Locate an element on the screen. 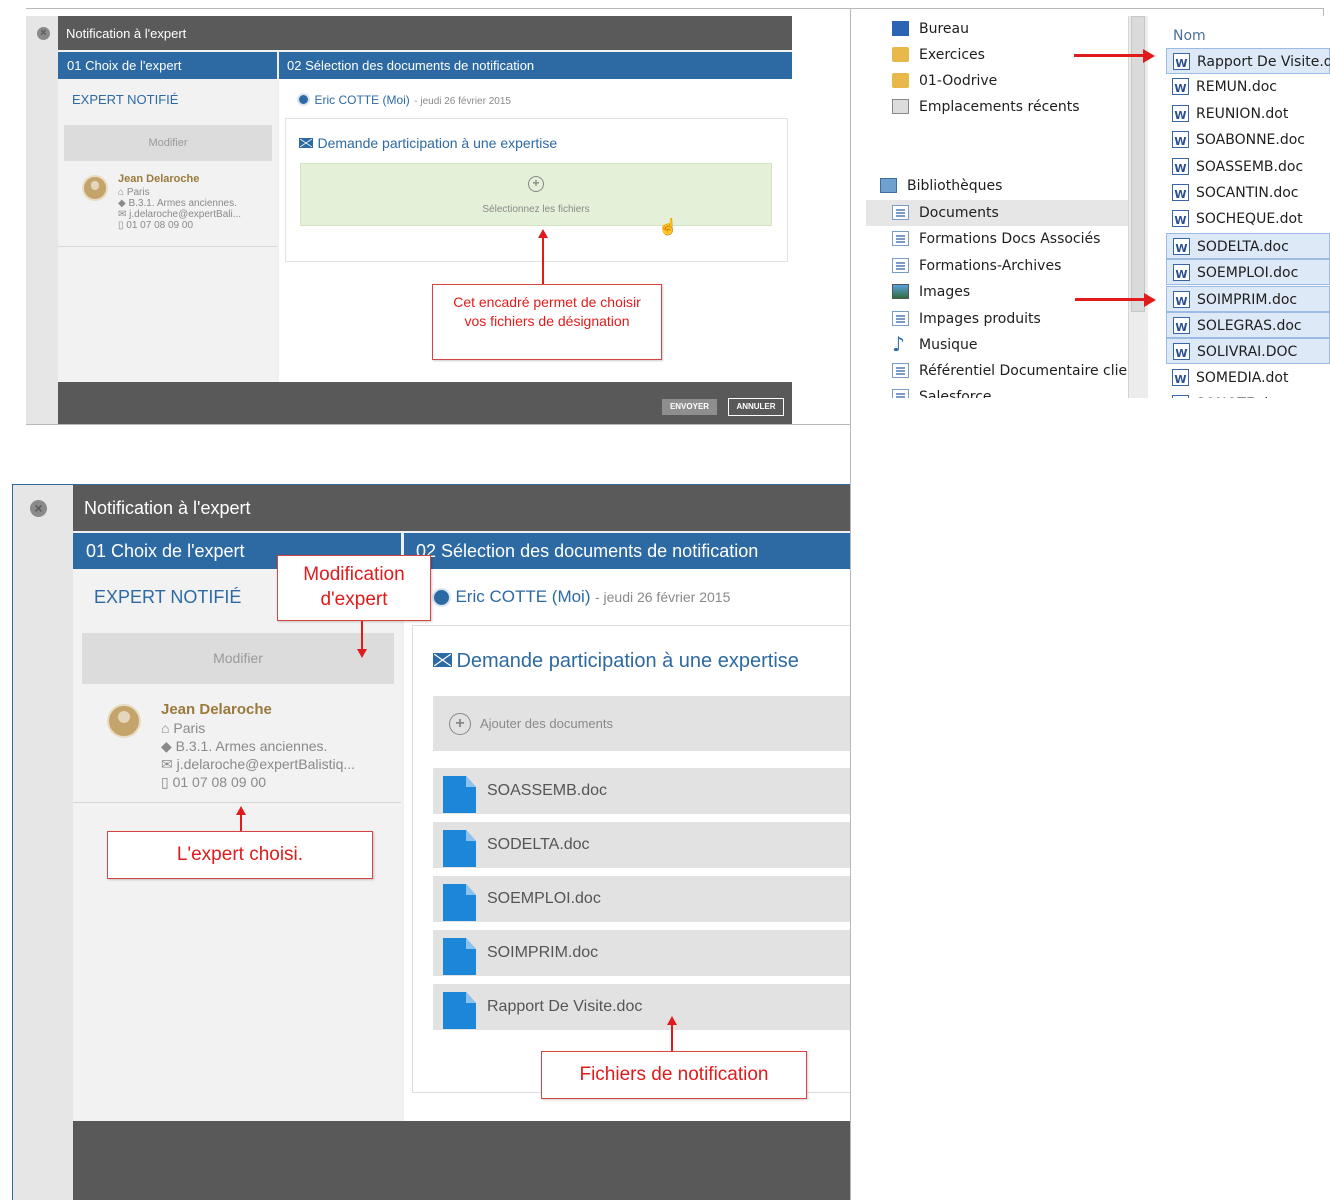 Image resolution: width=1330 pixels, height=1200 pixels. file-row: SOIMPRIM.doc is located at coordinates (1248, 300).